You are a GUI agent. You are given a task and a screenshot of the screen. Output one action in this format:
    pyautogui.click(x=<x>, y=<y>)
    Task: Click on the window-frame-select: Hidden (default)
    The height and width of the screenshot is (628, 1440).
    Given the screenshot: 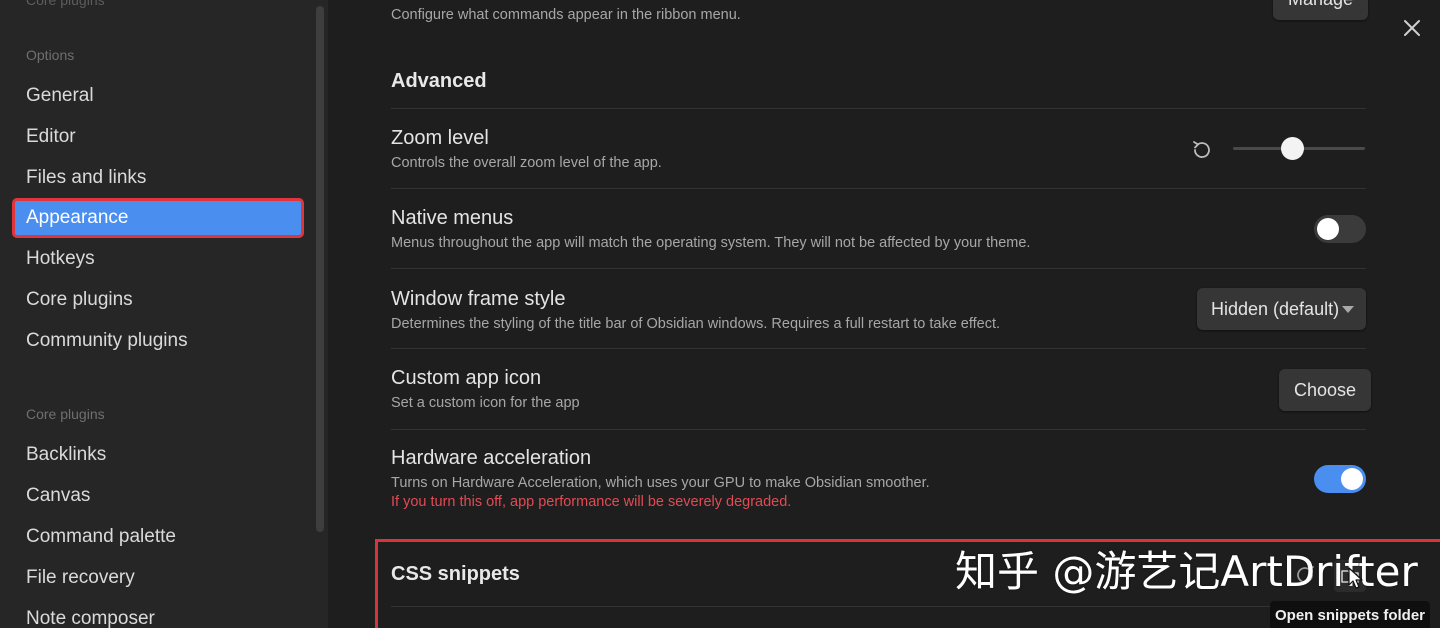 What is the action you would take?
    pyautogui.click(x=1281, y=309)
    